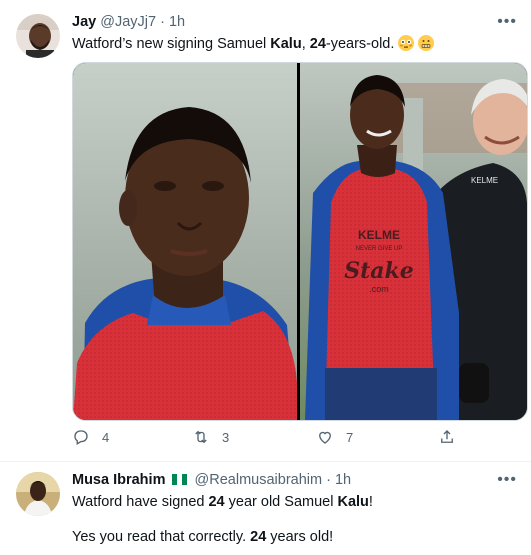 The width and height of the screenshot is (531, 555). I want to click on share-button, so click(453, 437).